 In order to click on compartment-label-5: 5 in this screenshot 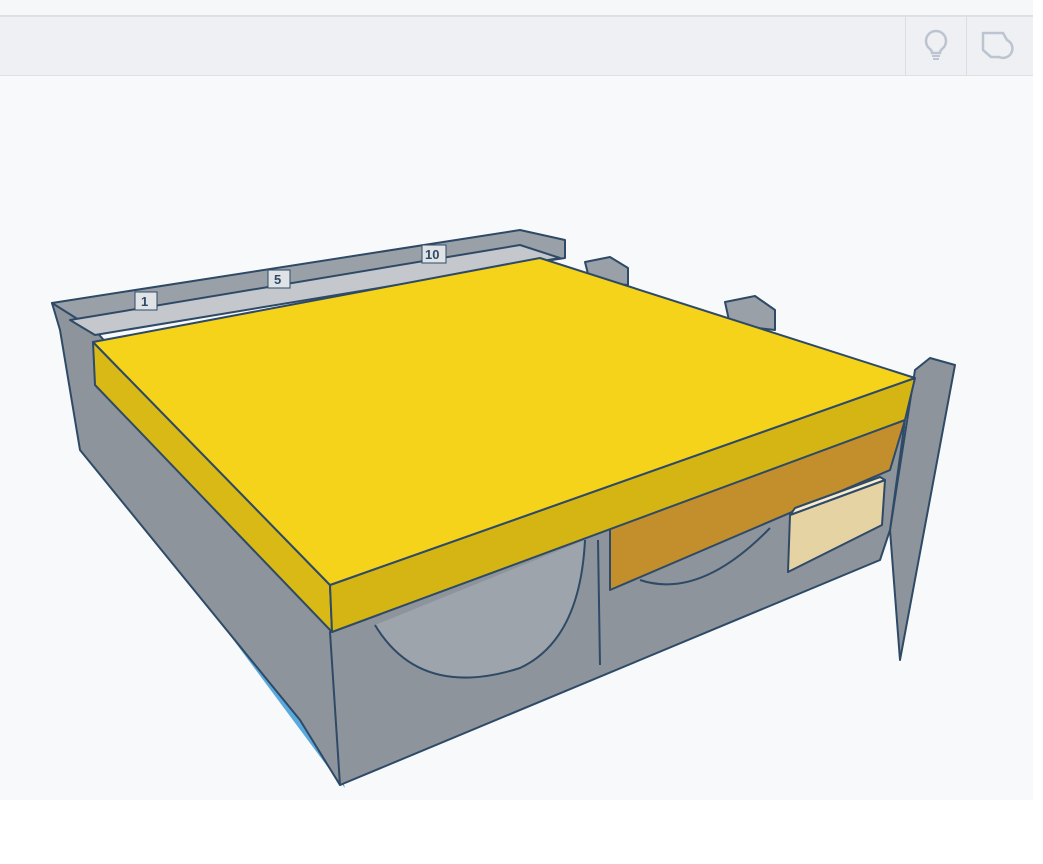, I will do `click(277, 279)`.